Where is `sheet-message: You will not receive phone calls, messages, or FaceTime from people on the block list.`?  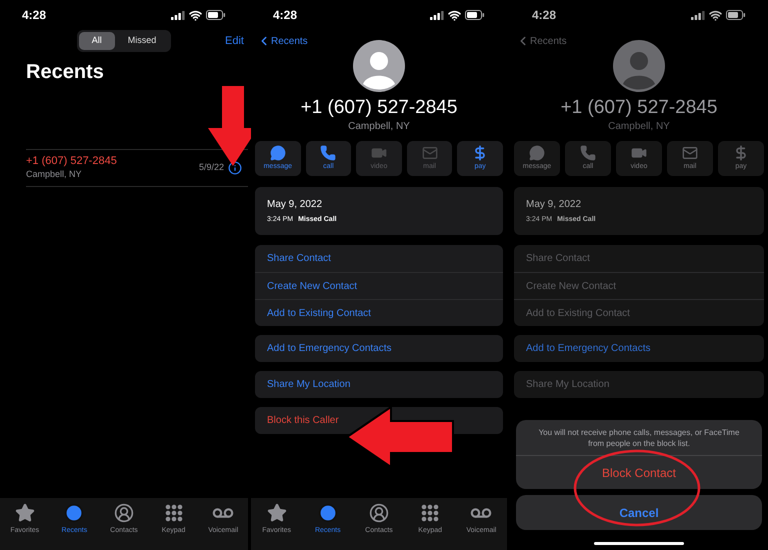
sheet-message: You will not receive phone calls, messages, or FaceTime from people on the block list. is located at coordinates (639, 438).